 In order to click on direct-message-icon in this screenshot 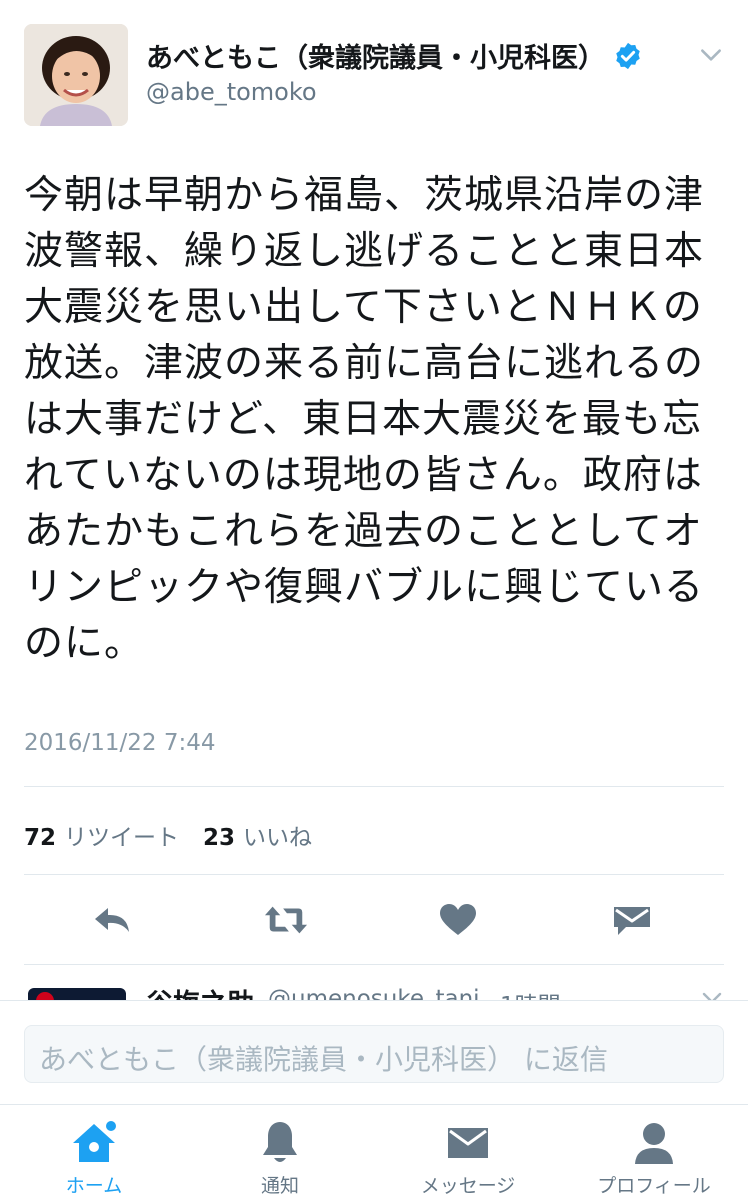, I will do `click(632, 921)`.